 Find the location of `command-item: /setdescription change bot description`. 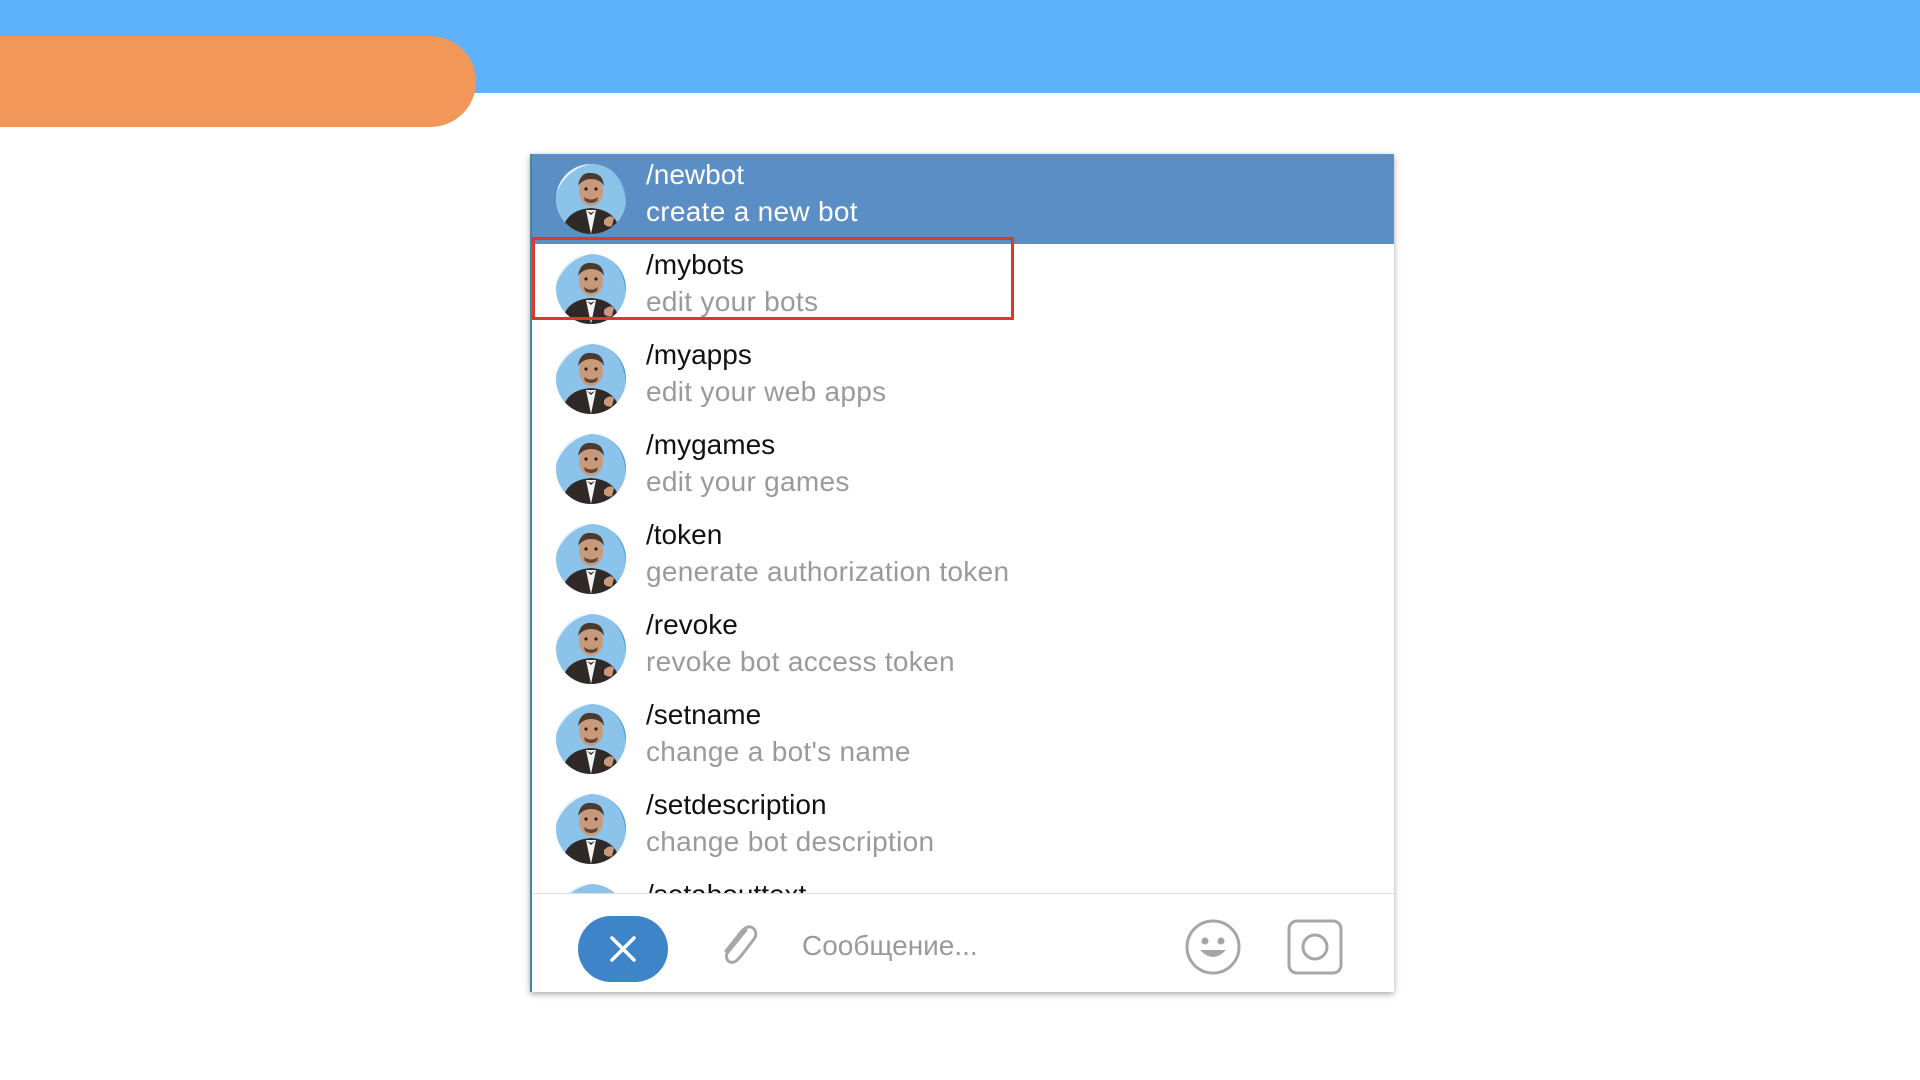

command-item: /setdescription change bot description is located at coordinates (963, 829).